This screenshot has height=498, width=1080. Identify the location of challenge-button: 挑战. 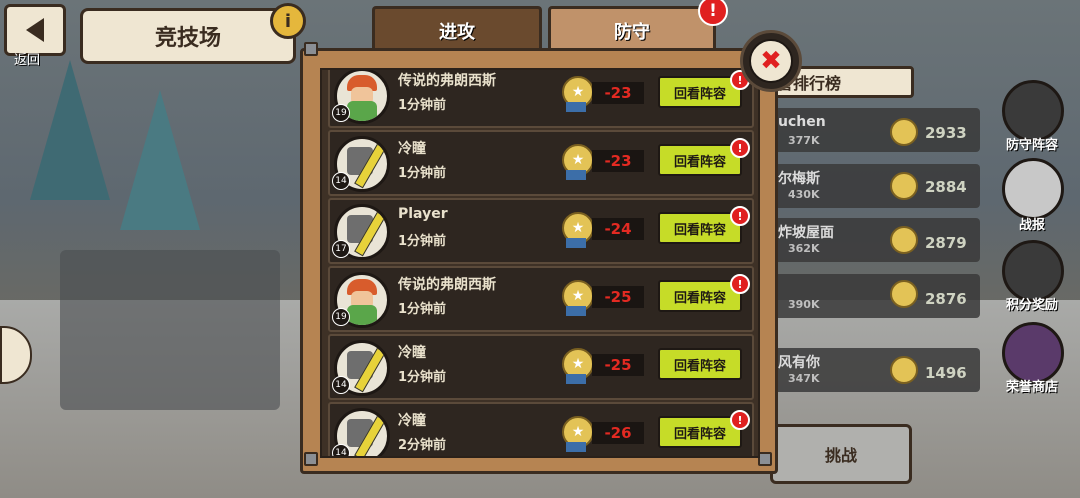
(841, 454).